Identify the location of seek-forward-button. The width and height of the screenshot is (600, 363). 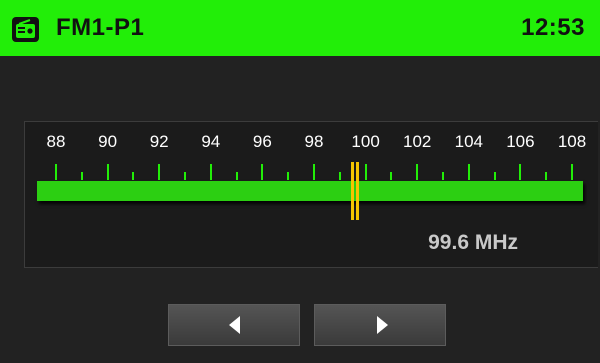
(380, 325).